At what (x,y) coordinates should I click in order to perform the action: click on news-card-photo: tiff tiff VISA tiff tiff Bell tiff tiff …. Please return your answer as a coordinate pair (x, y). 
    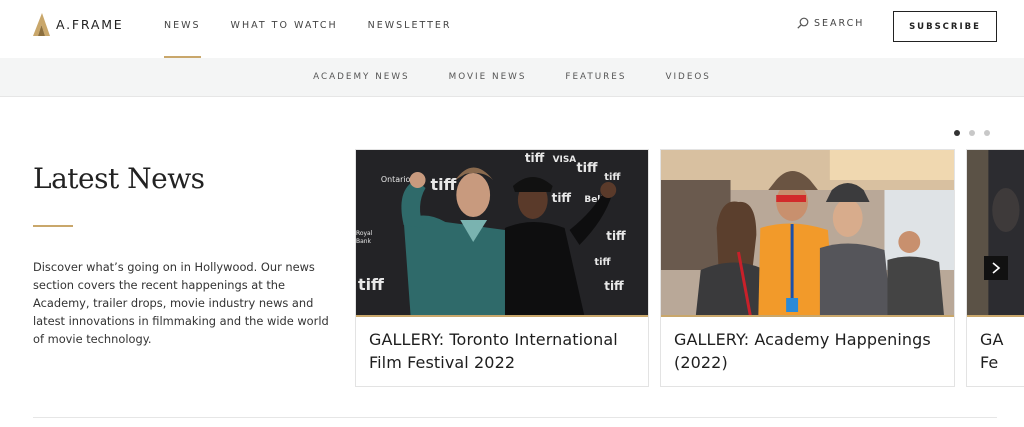
    Looking at the image, I should click on (502, 233).